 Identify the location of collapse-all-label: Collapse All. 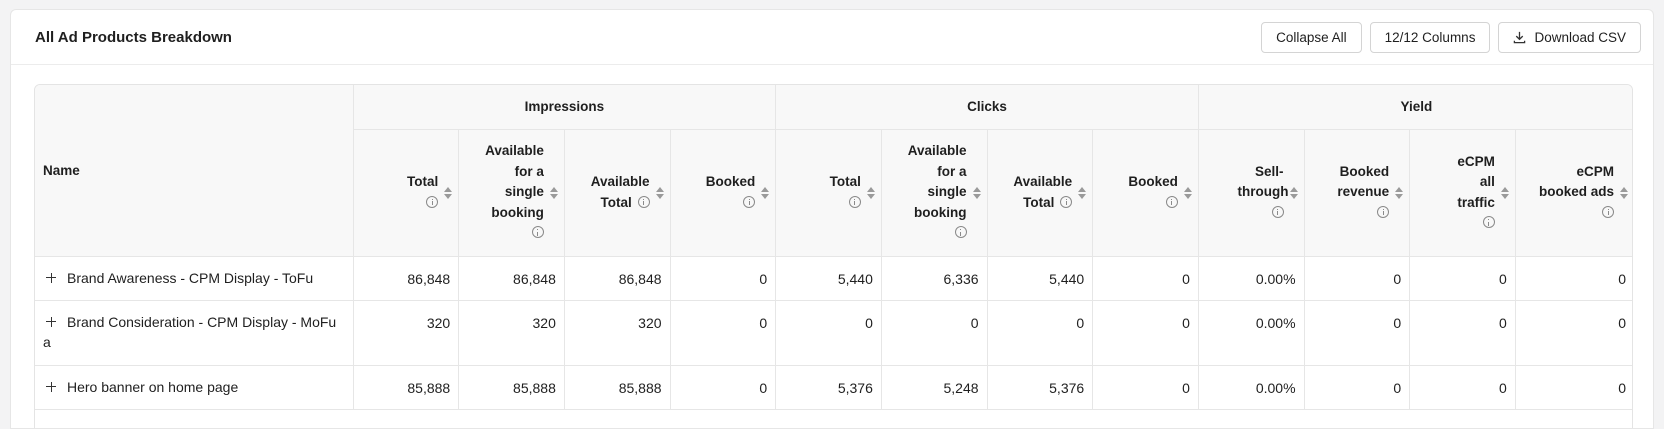
(1311, 37).